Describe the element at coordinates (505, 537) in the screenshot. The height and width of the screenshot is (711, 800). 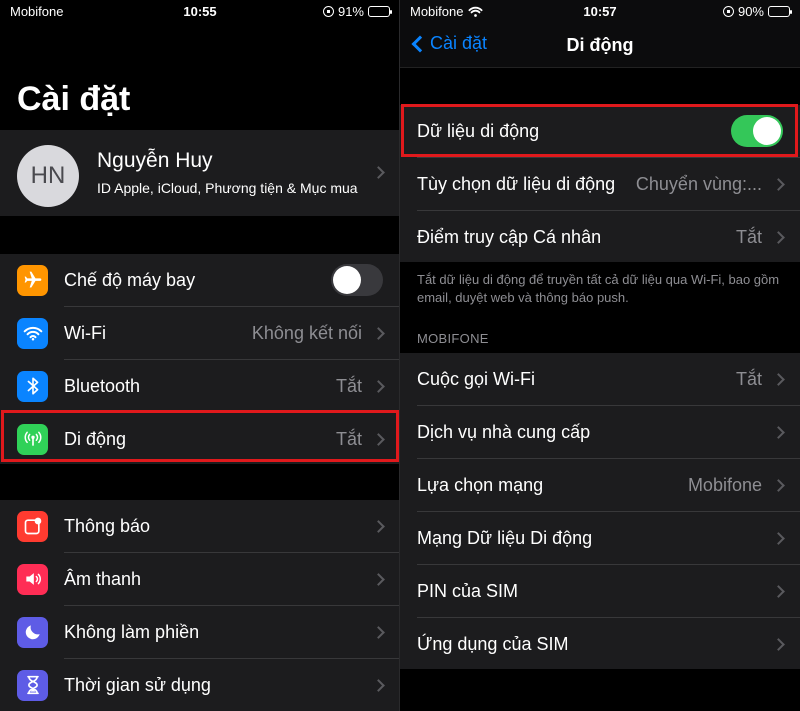
I see `cellular-data-network-label: Mạng Dữ liệu Di động` at that location.